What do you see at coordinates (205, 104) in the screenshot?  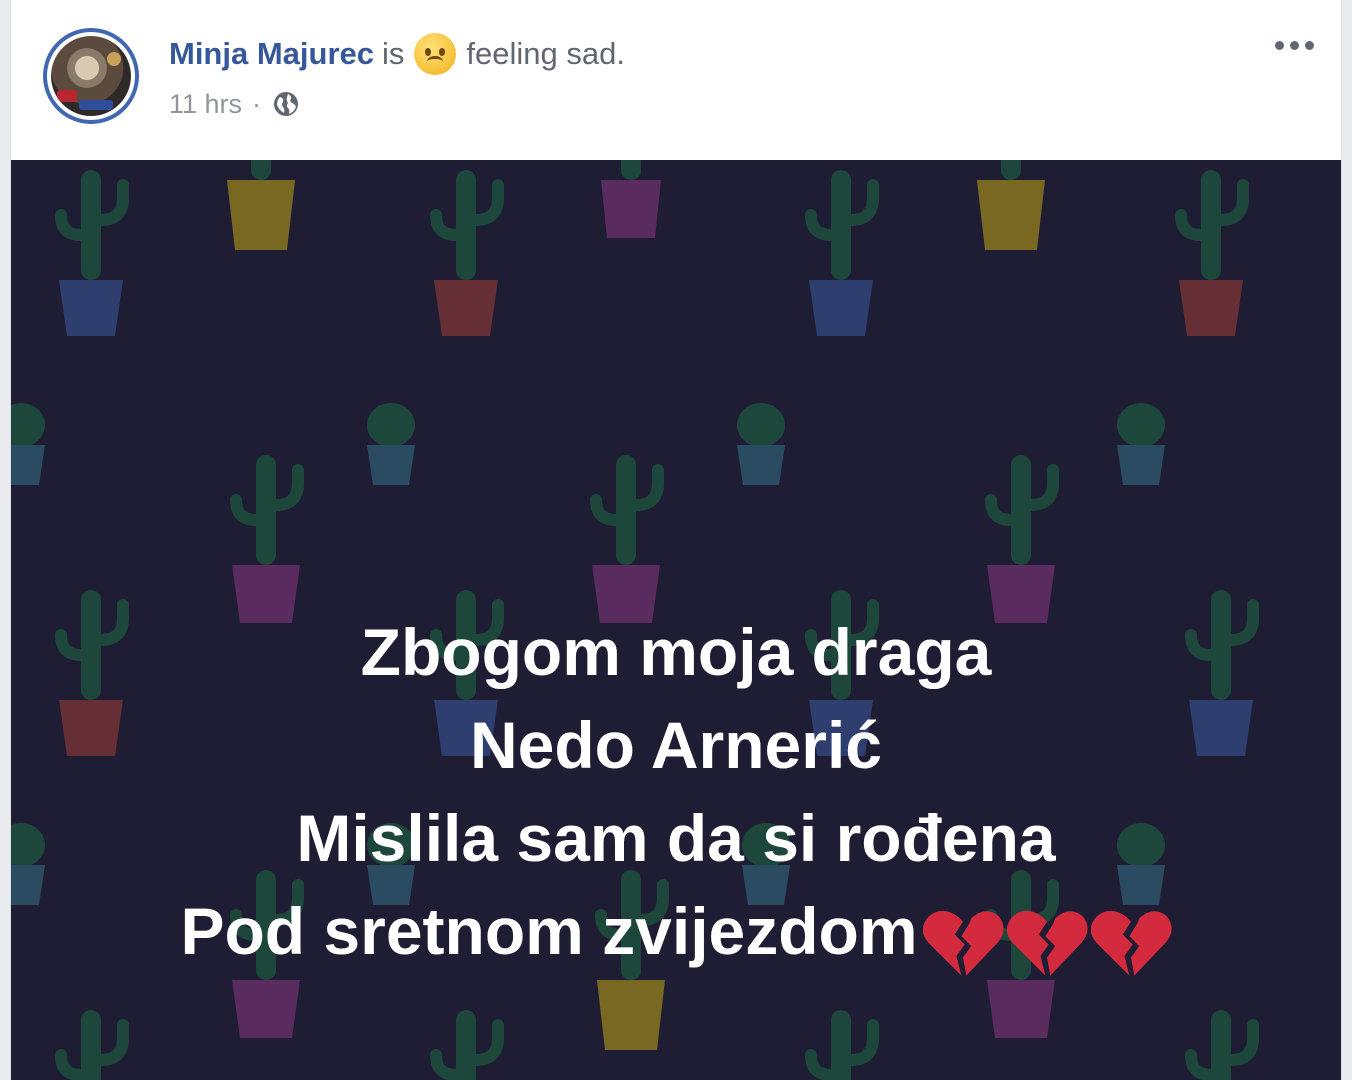 I see `timestamp-link: 11 hrs` at bounding box center [205, 104].